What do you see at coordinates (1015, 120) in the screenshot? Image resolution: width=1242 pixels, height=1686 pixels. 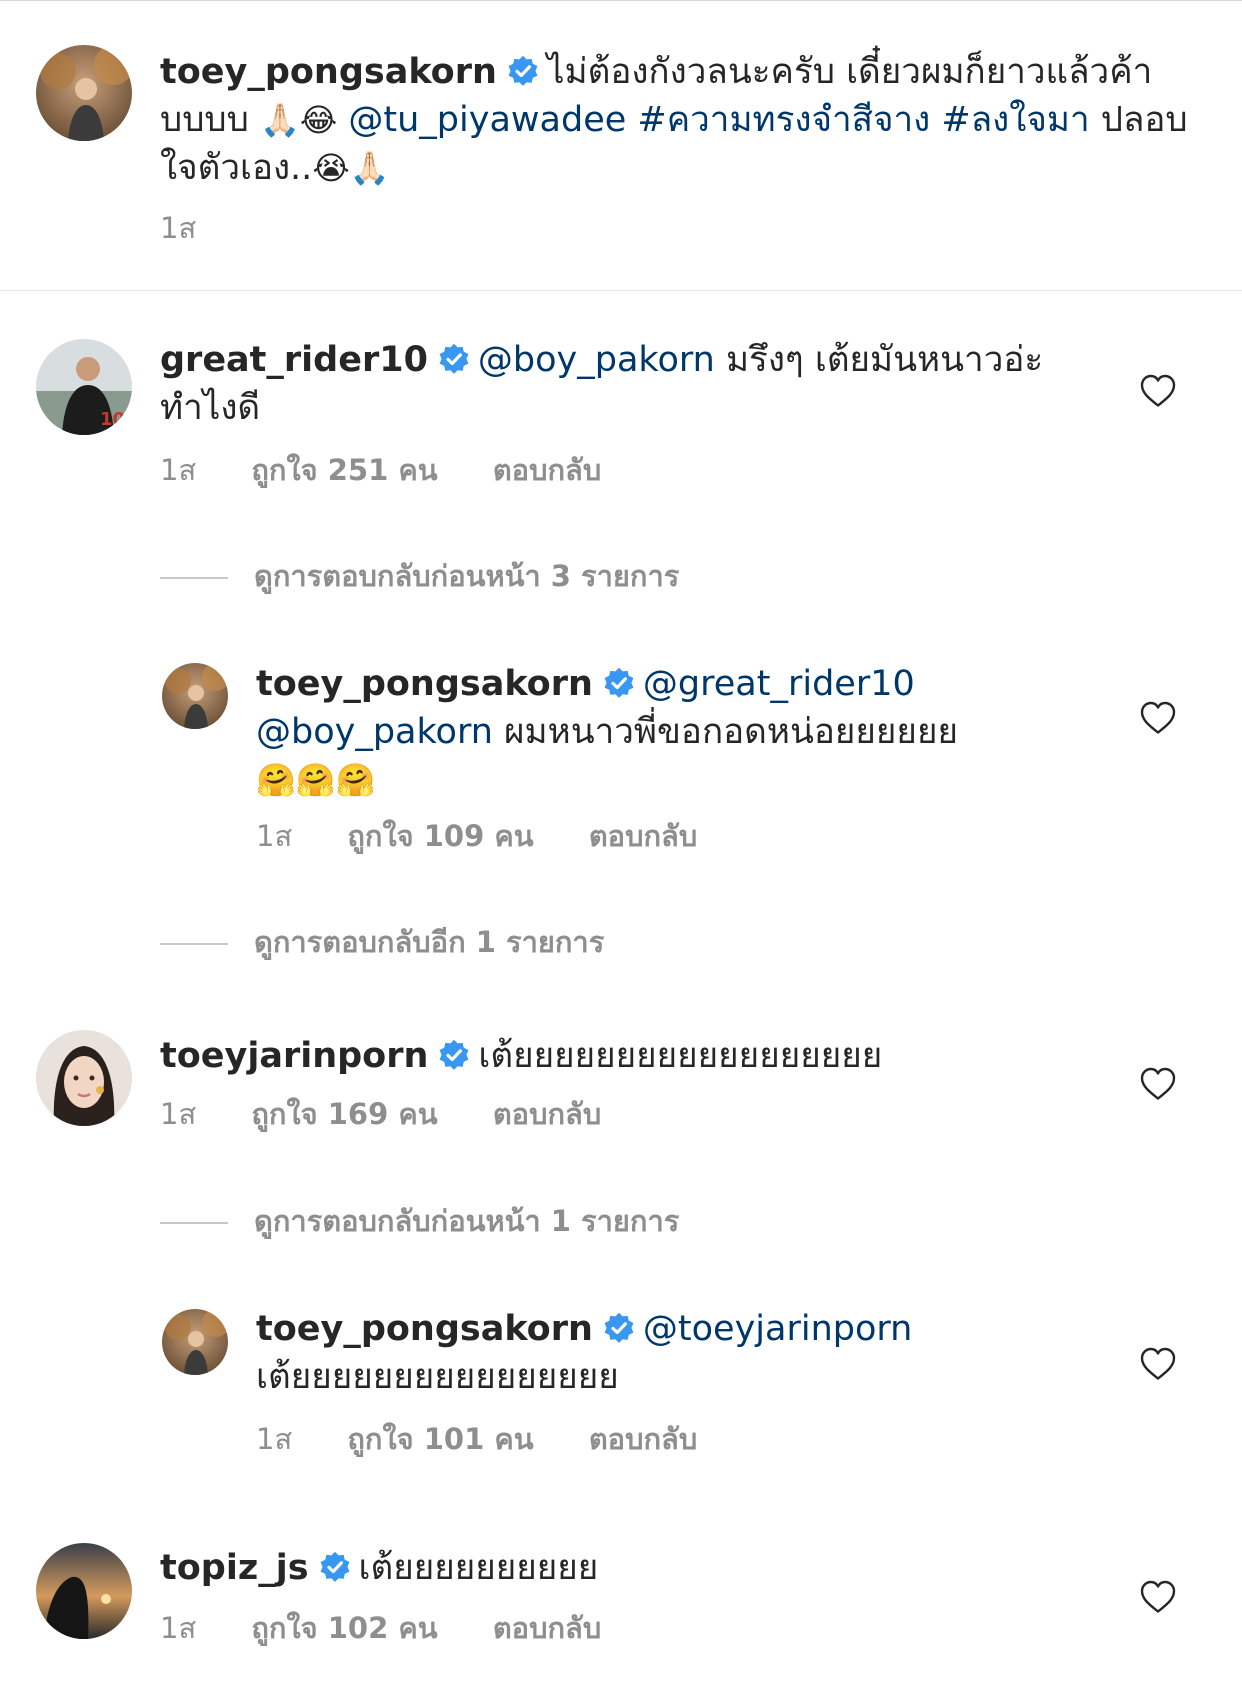 I see `caption-hashtag: #ลงใจมา` at bounding box center [1015, 120].